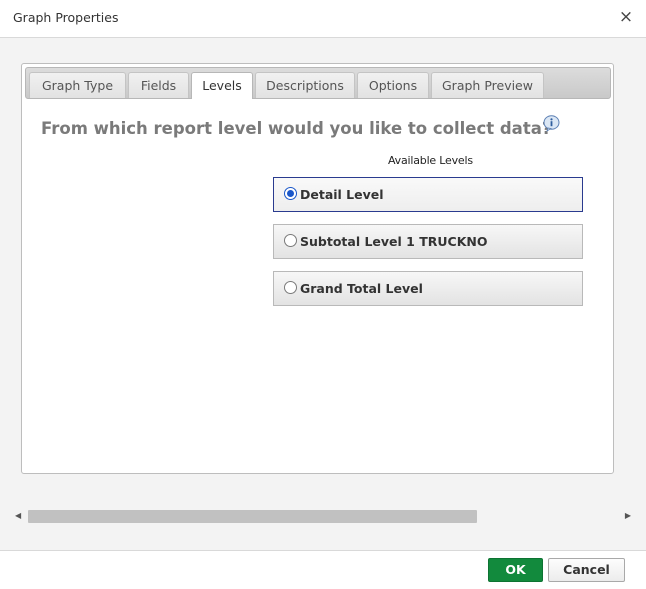 This screenshot has width=646, height=589. Describe the element at coordinates (428, 288) in the screenshot. I see `level-option-grand-total: Grand Total Level` at that location.